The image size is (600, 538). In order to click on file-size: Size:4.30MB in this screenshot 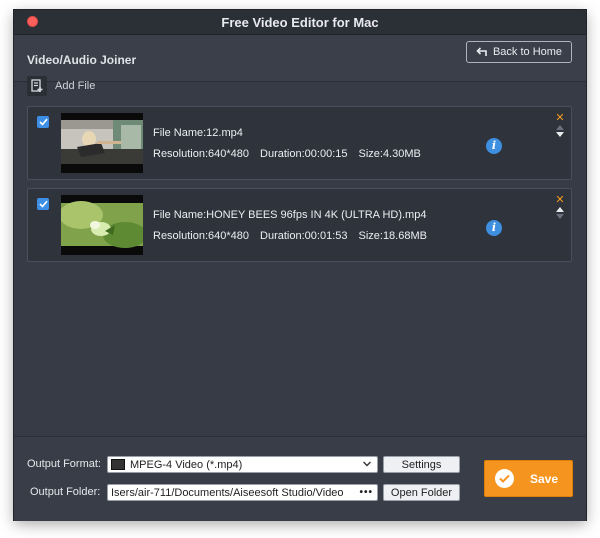, I will do `click(389, 154)`.